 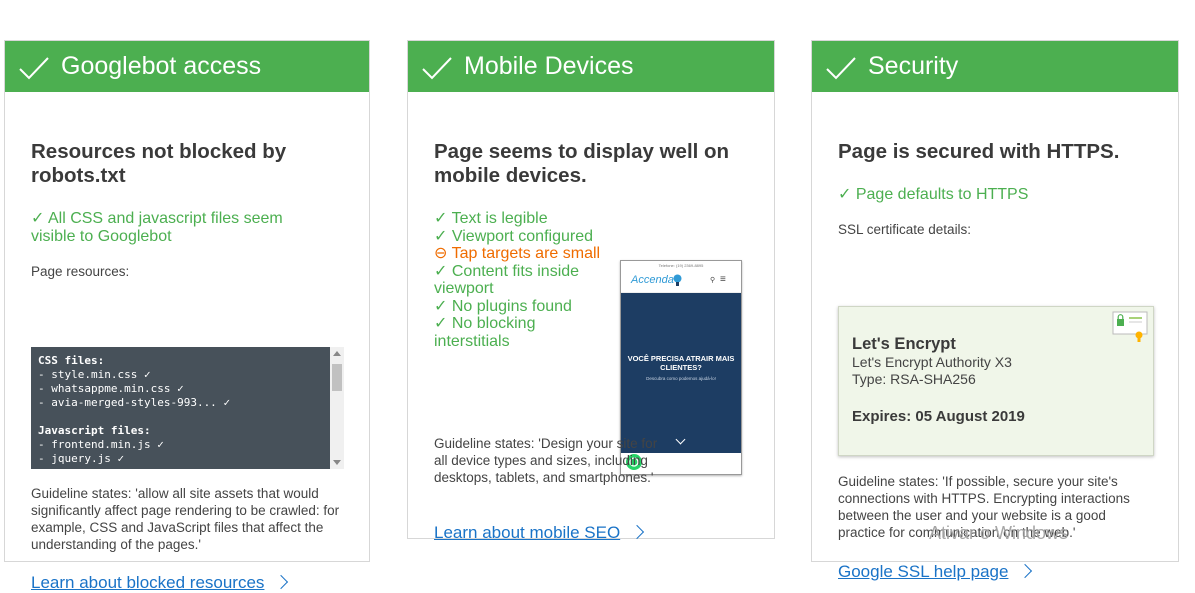 What do you see at coordinates (914, 379) in the screenshot?
I see `cert-type: Type: RSA-SHA256` at bounding box center [914, 379].